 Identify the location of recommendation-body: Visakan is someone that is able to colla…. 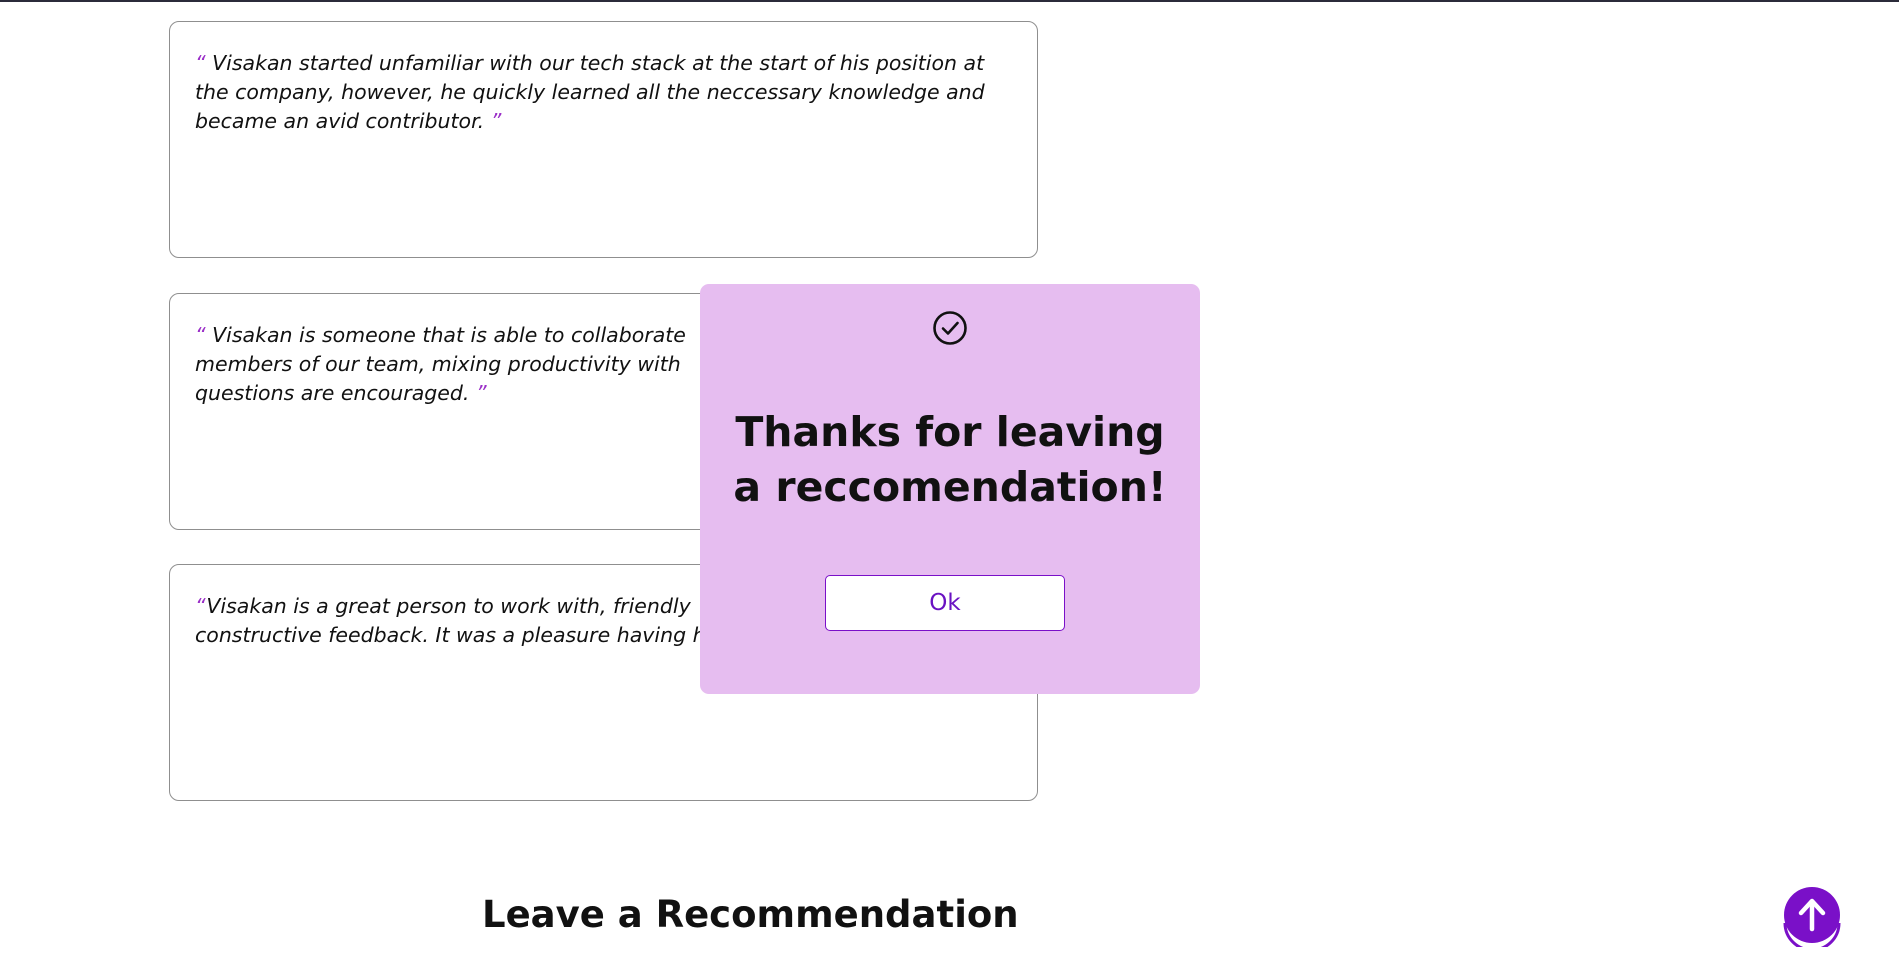
(440, 364).